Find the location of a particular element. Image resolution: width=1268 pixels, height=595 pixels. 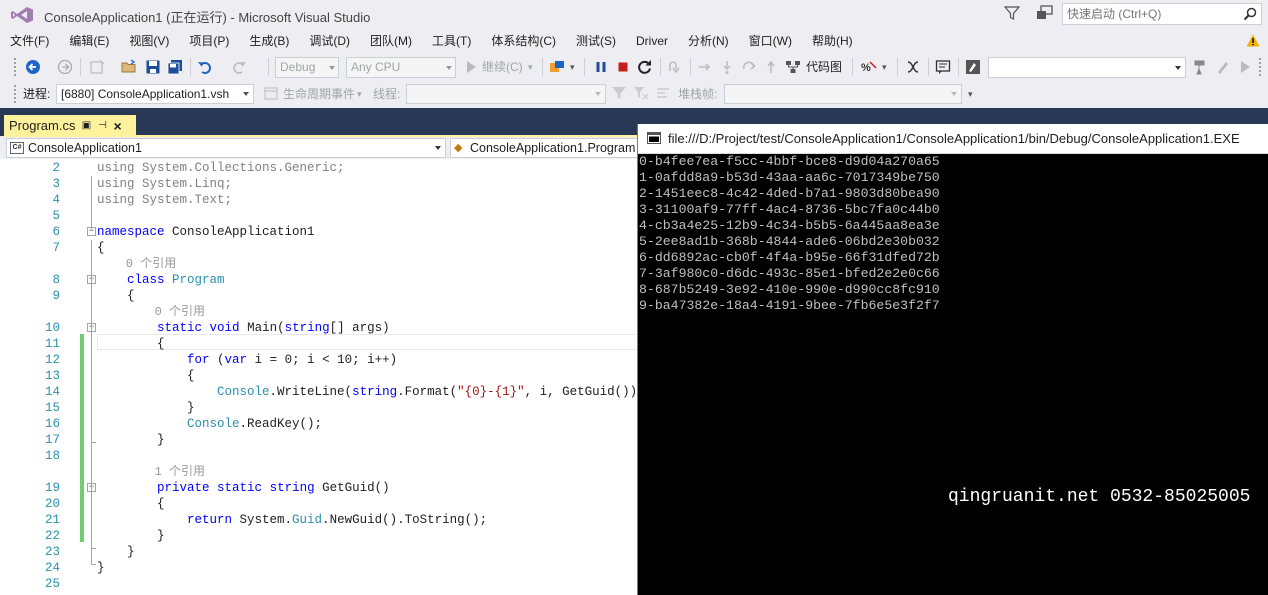

code-line: 18 is located at coordinates (319, 456).